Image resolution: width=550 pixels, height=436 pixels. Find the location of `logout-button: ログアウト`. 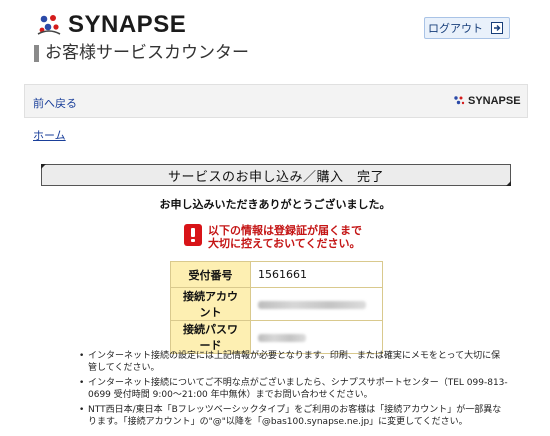

logout-button: ログアウト is located at coordinates (467, 28).